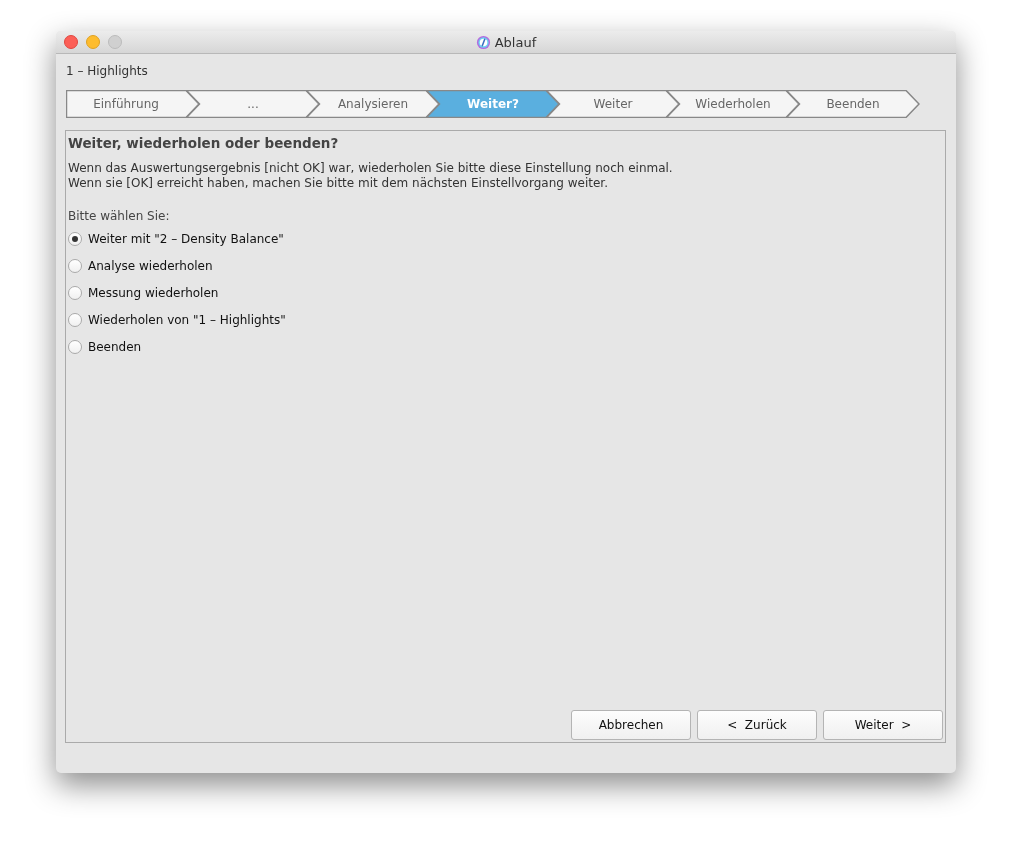  I want to click on option-label: Beenden, so click(115, 346).